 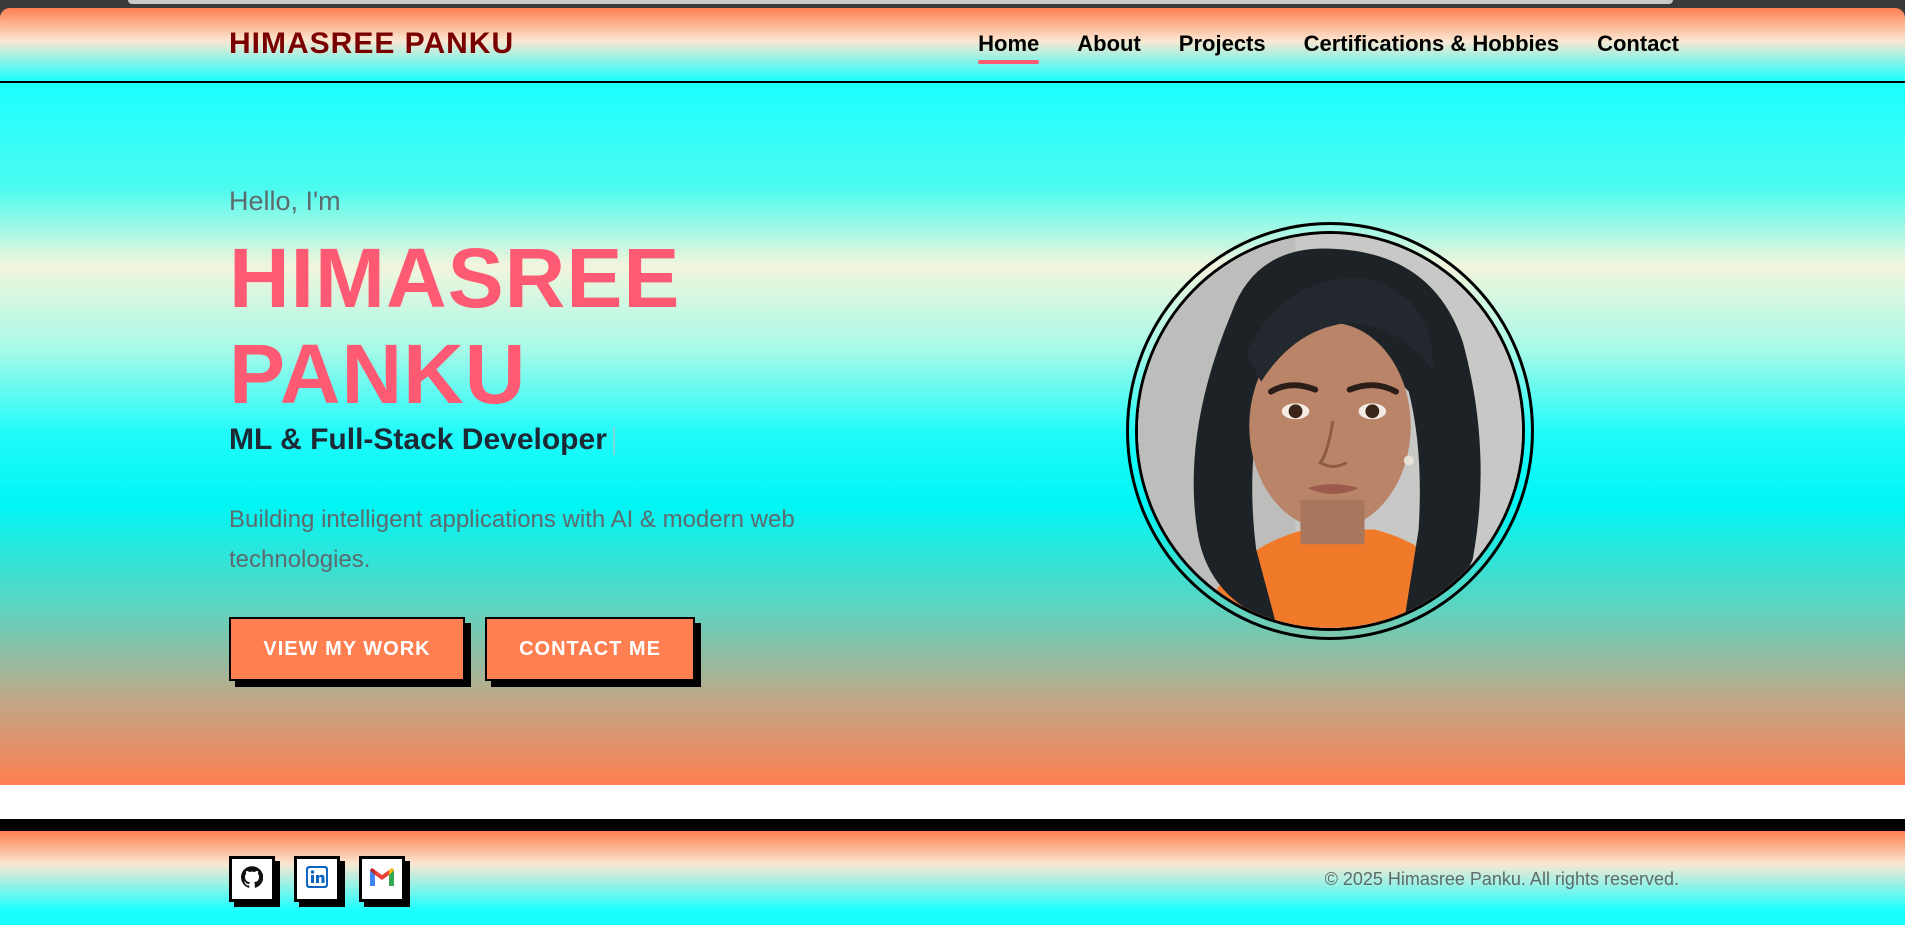 I want to click on nav-about: About, so click(x=1109, y=44).